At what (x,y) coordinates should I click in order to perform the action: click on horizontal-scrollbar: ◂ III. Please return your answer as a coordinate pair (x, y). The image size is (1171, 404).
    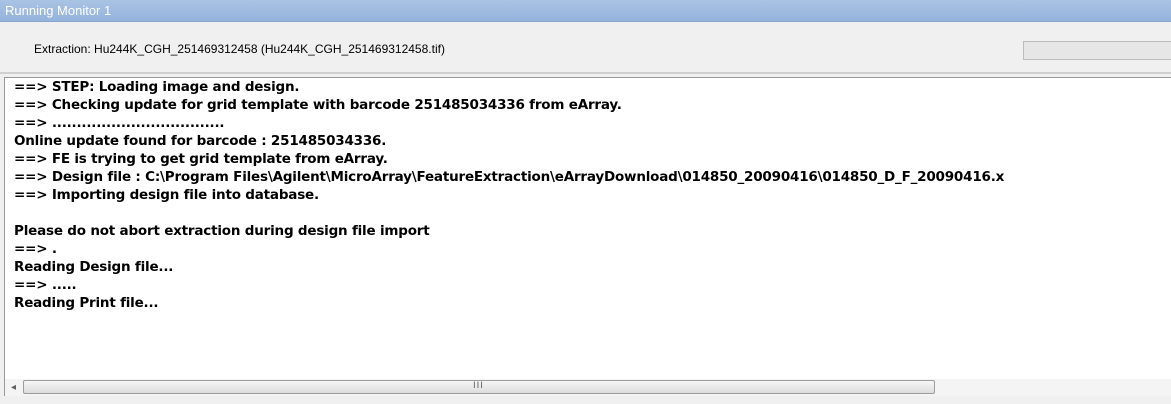
    Looking at the image, I should click on (587, 387).